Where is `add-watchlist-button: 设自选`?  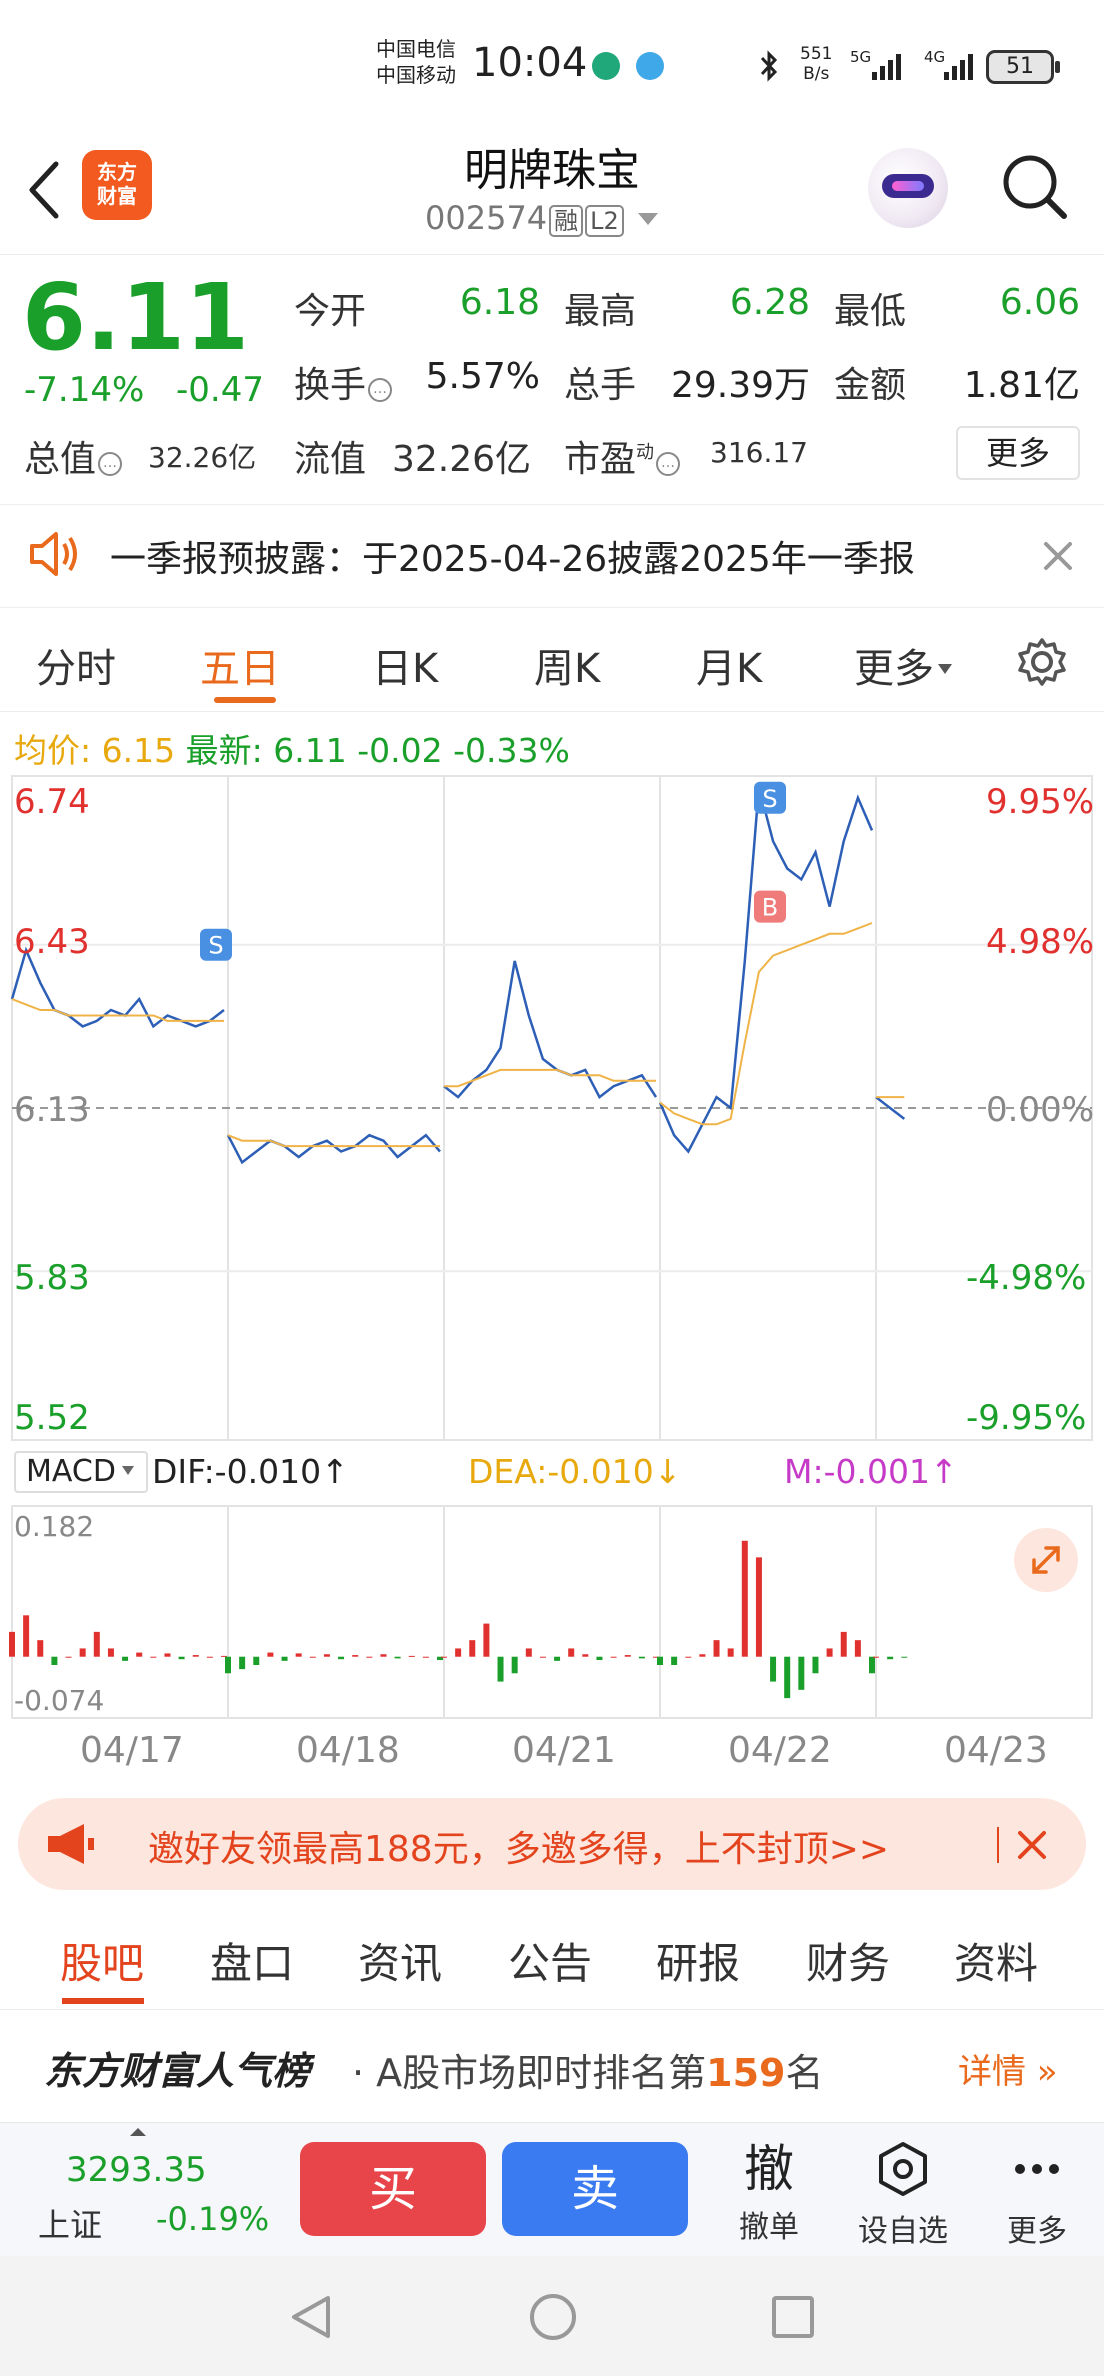 add-watchlist-button: 设自选 is located at coordinates (903, 2195).